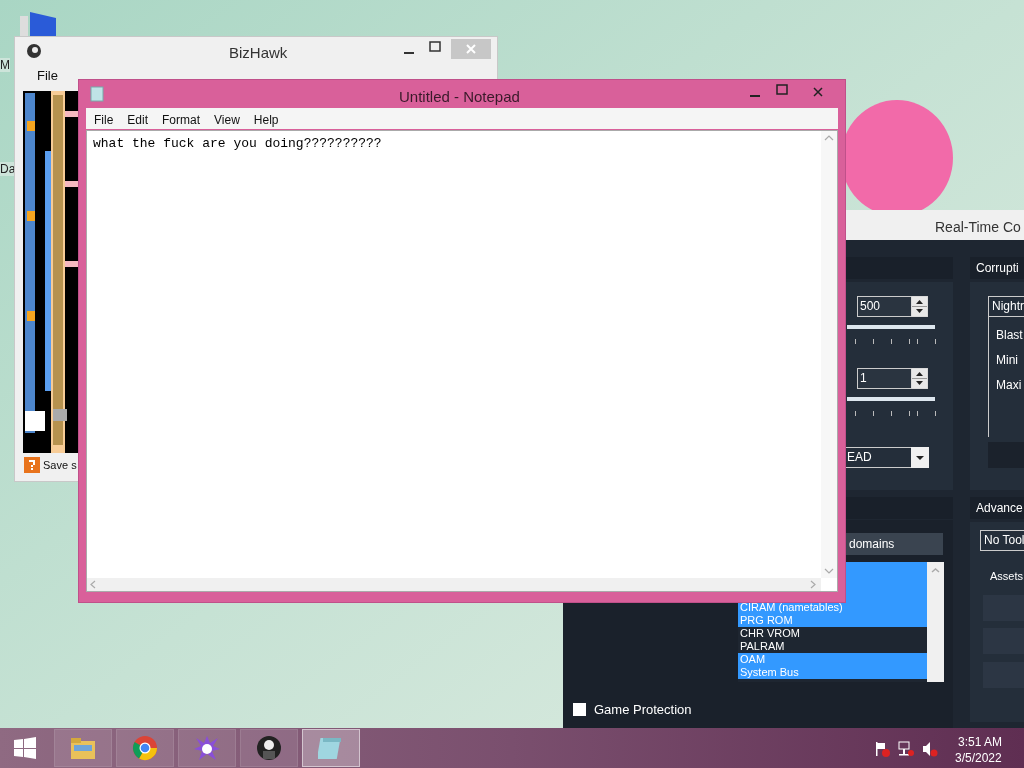  Describe the element at coordinates (60, 465) in the screenshot. I see `status-text: Save s` at that location.